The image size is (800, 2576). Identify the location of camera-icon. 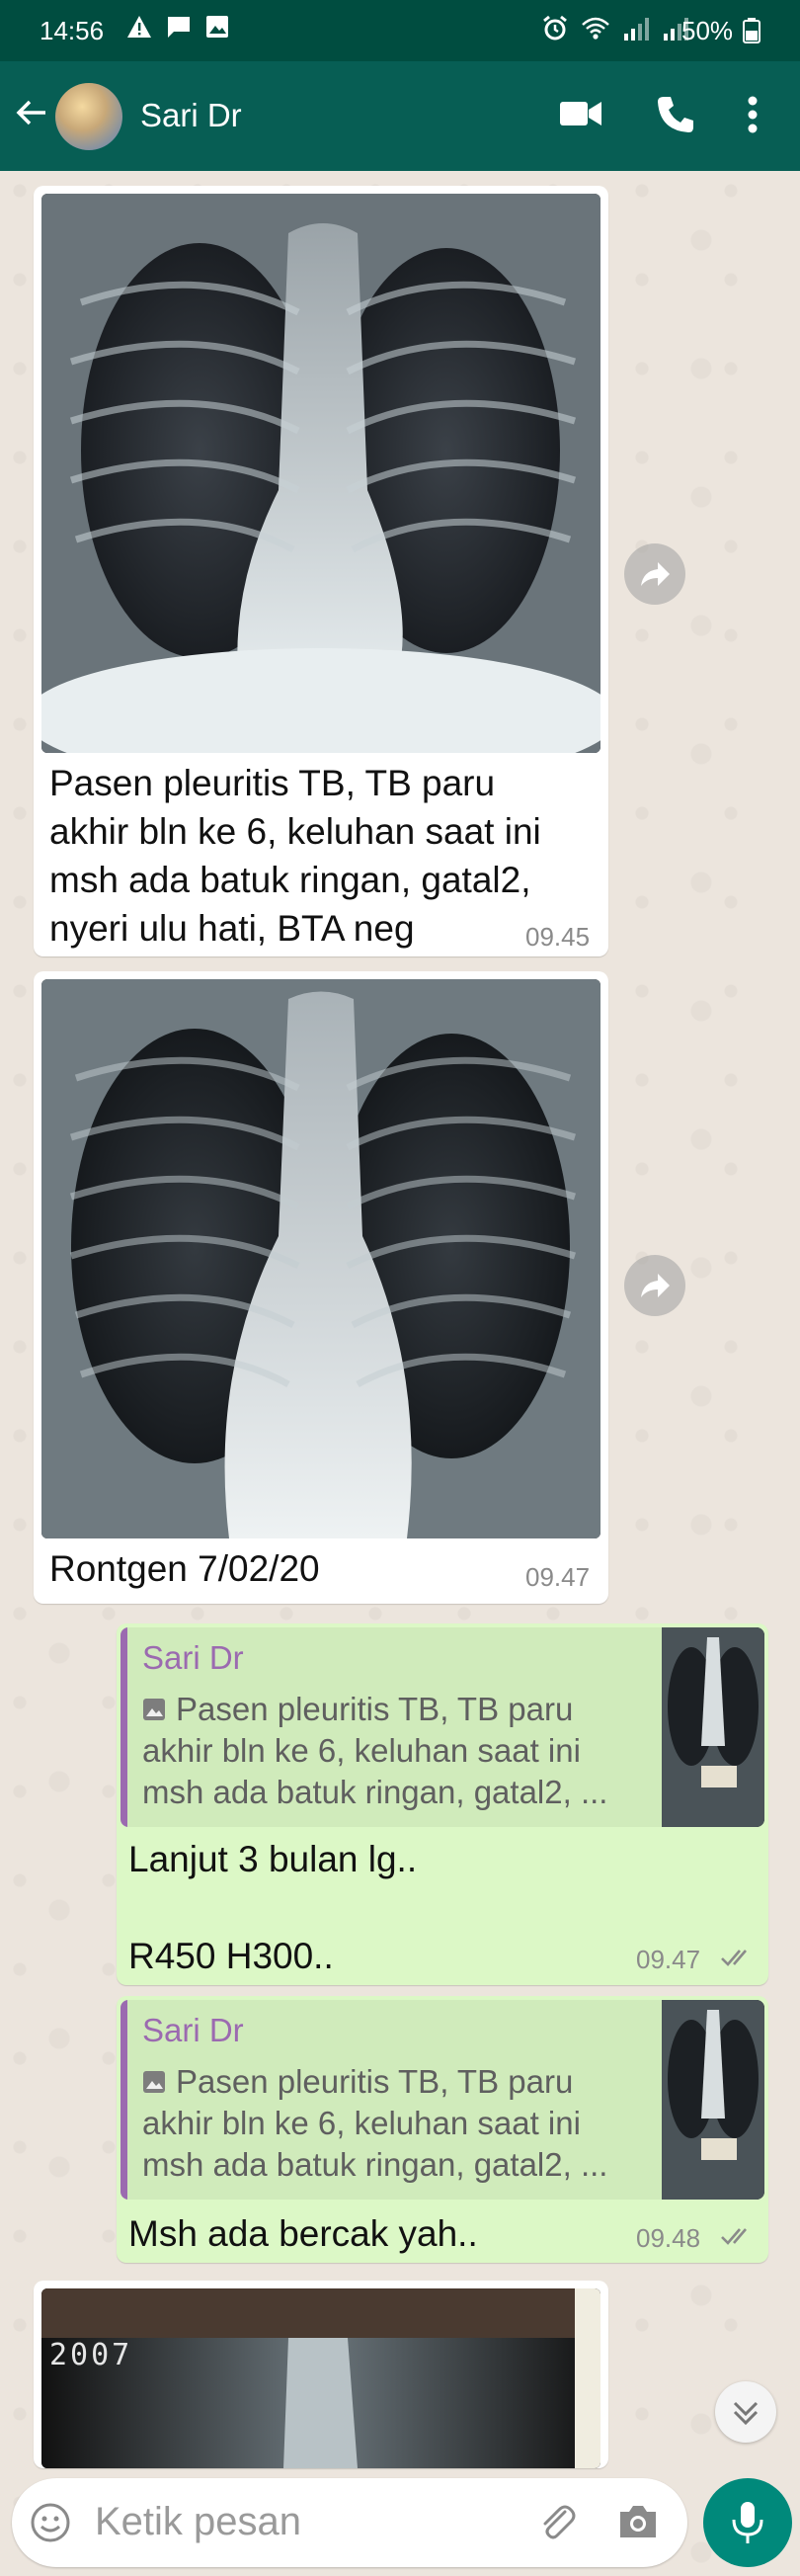
(638, 2521).